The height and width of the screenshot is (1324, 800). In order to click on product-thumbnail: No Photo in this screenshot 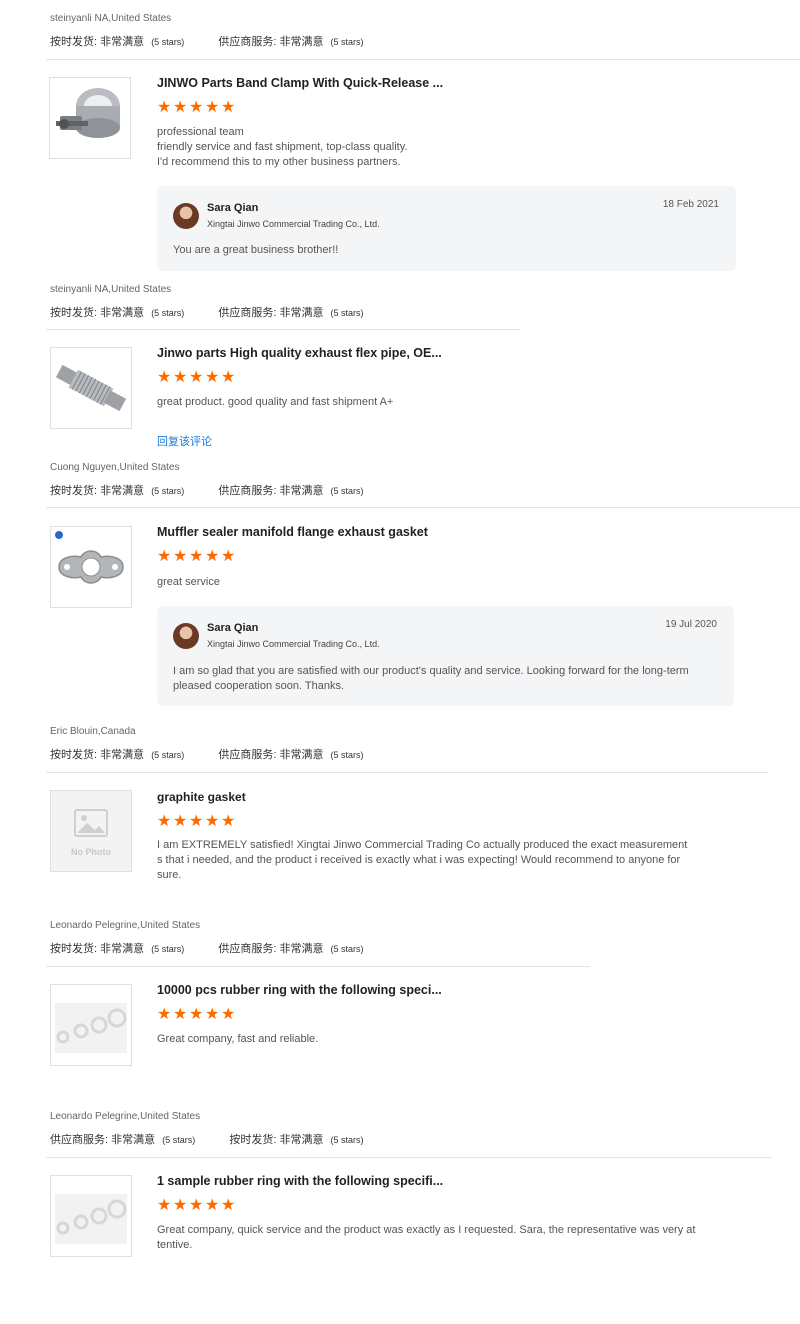, I will do `click(91, 831)`.